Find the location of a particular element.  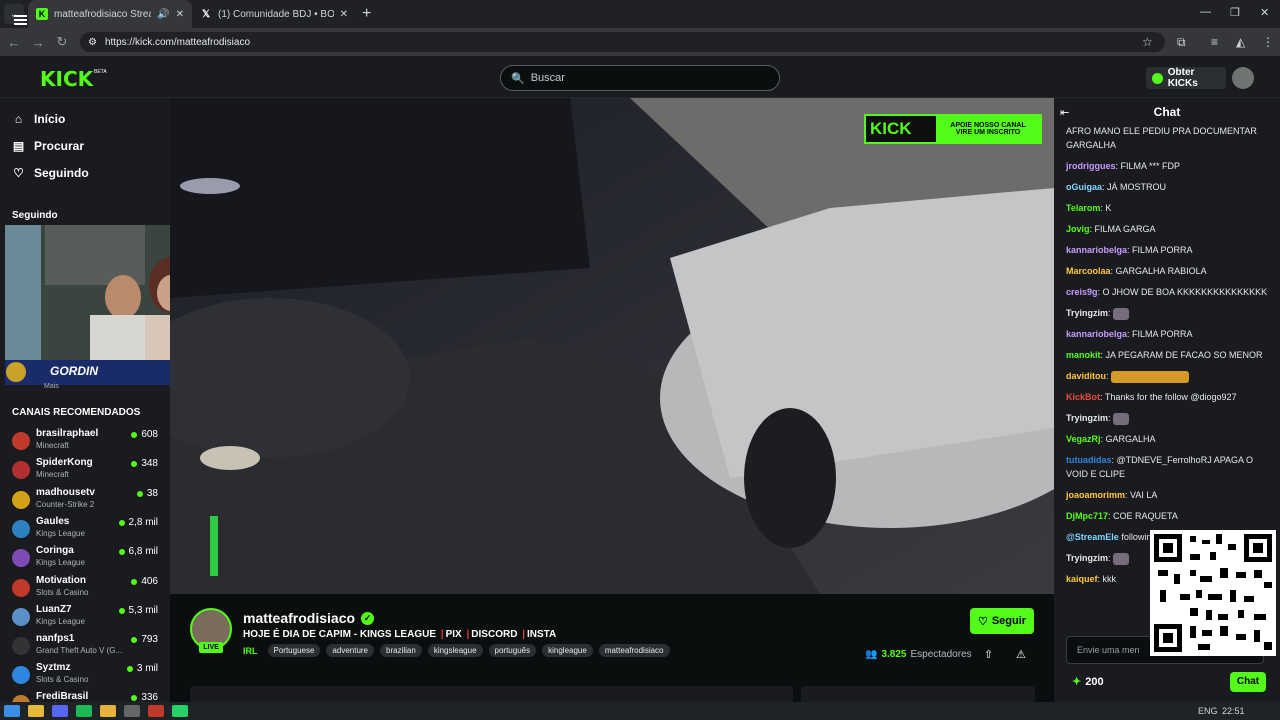

following-stream-overlay is located at coordinates (87, 305).